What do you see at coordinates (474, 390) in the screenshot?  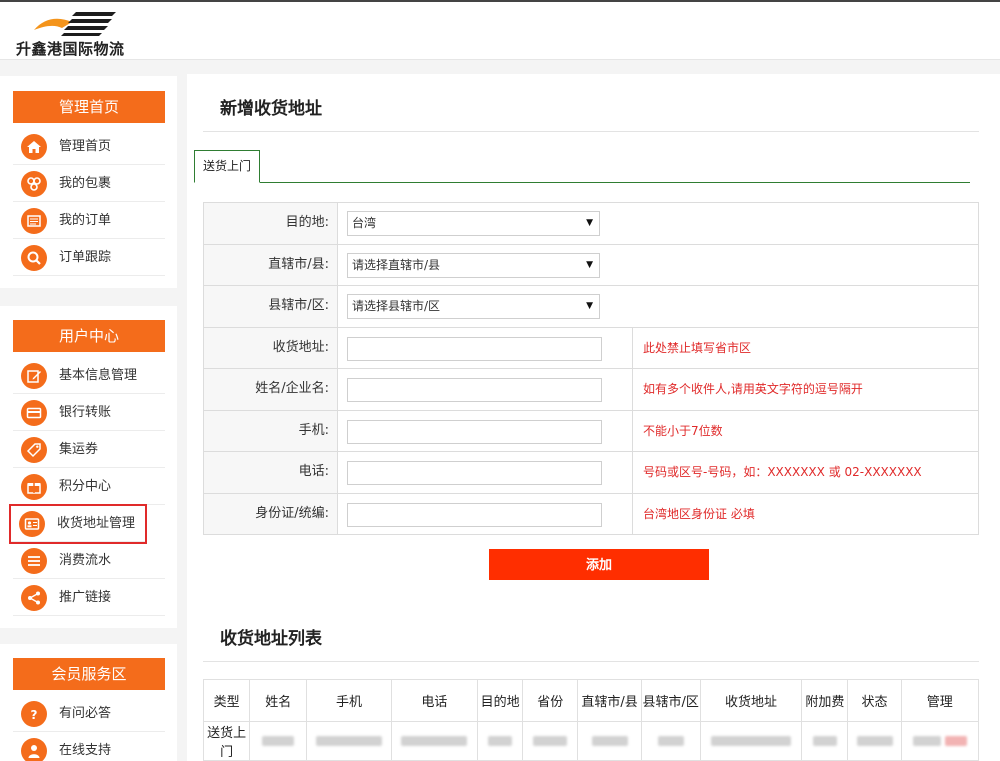 I see `name-input` at bounding box center [474, 390].